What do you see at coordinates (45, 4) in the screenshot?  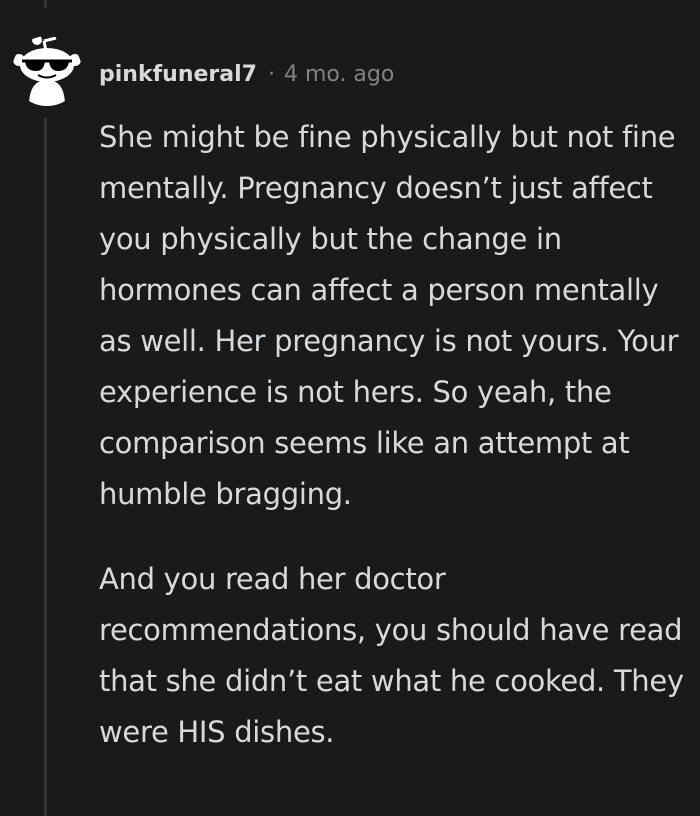 I see `thread-line` at bounding box center [45, 4].